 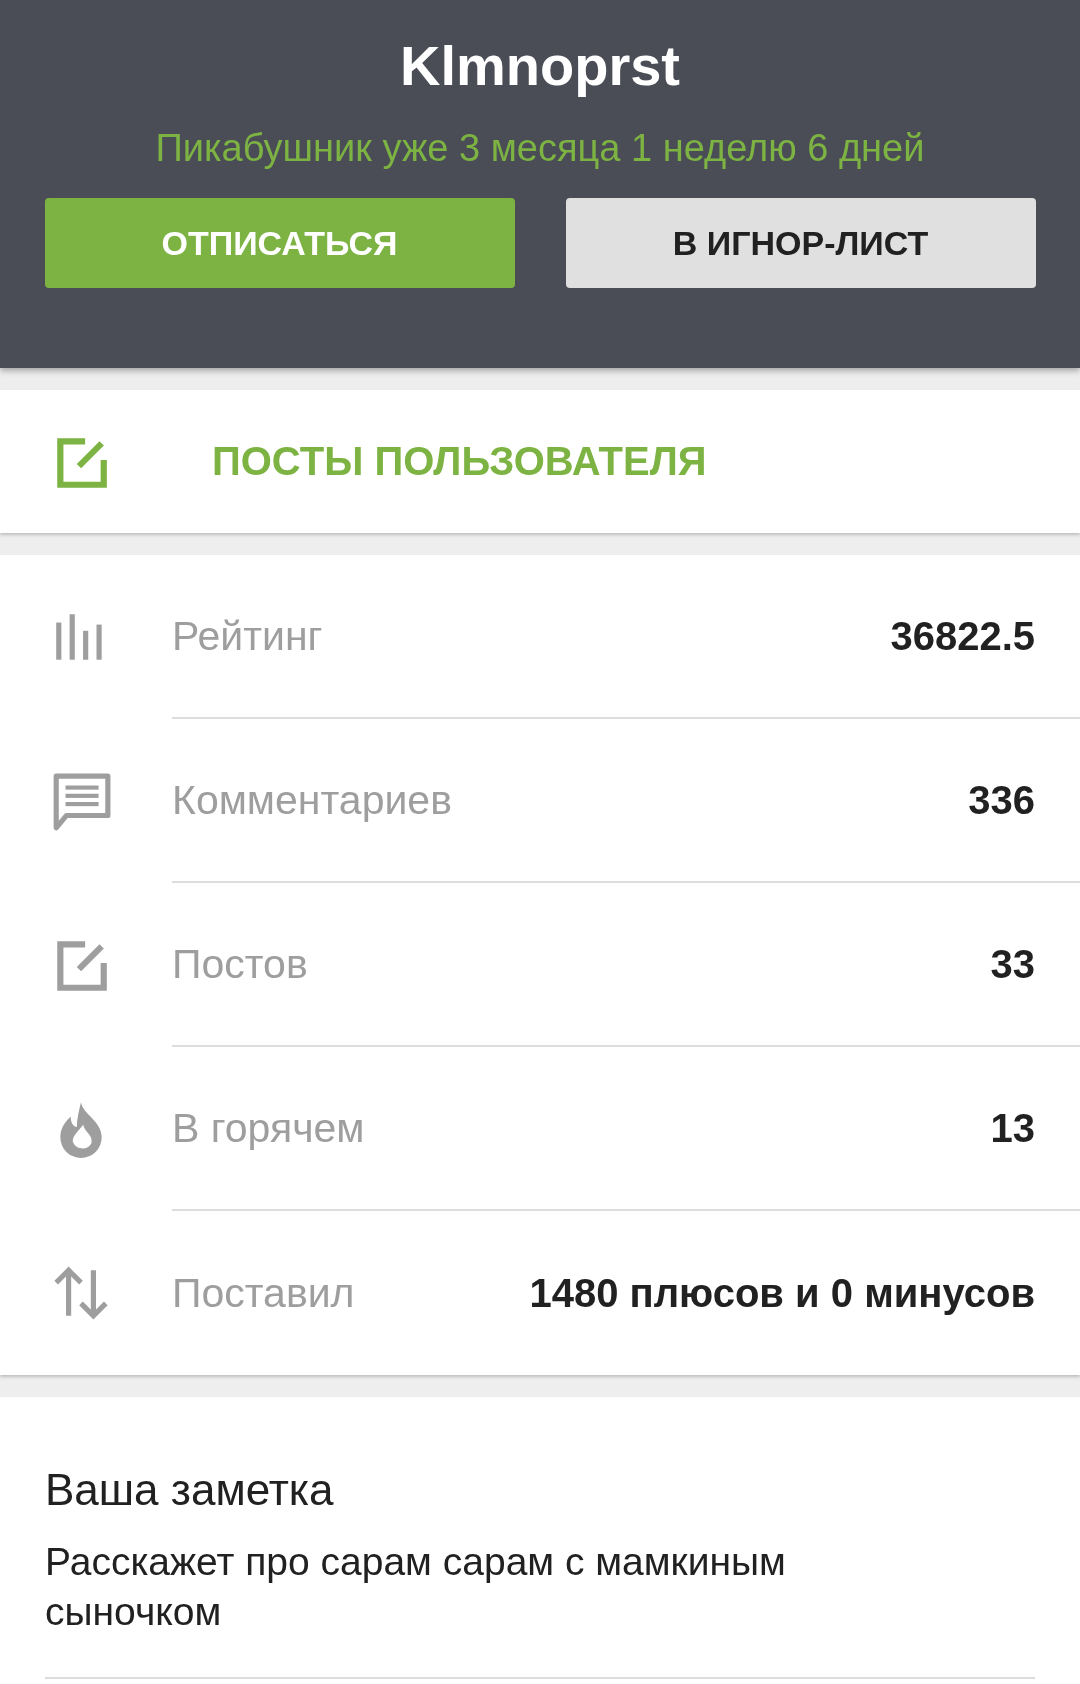 I want to click on stat-value: 1480 плюсов и 0 минусов, so click(x=782, y=1293).